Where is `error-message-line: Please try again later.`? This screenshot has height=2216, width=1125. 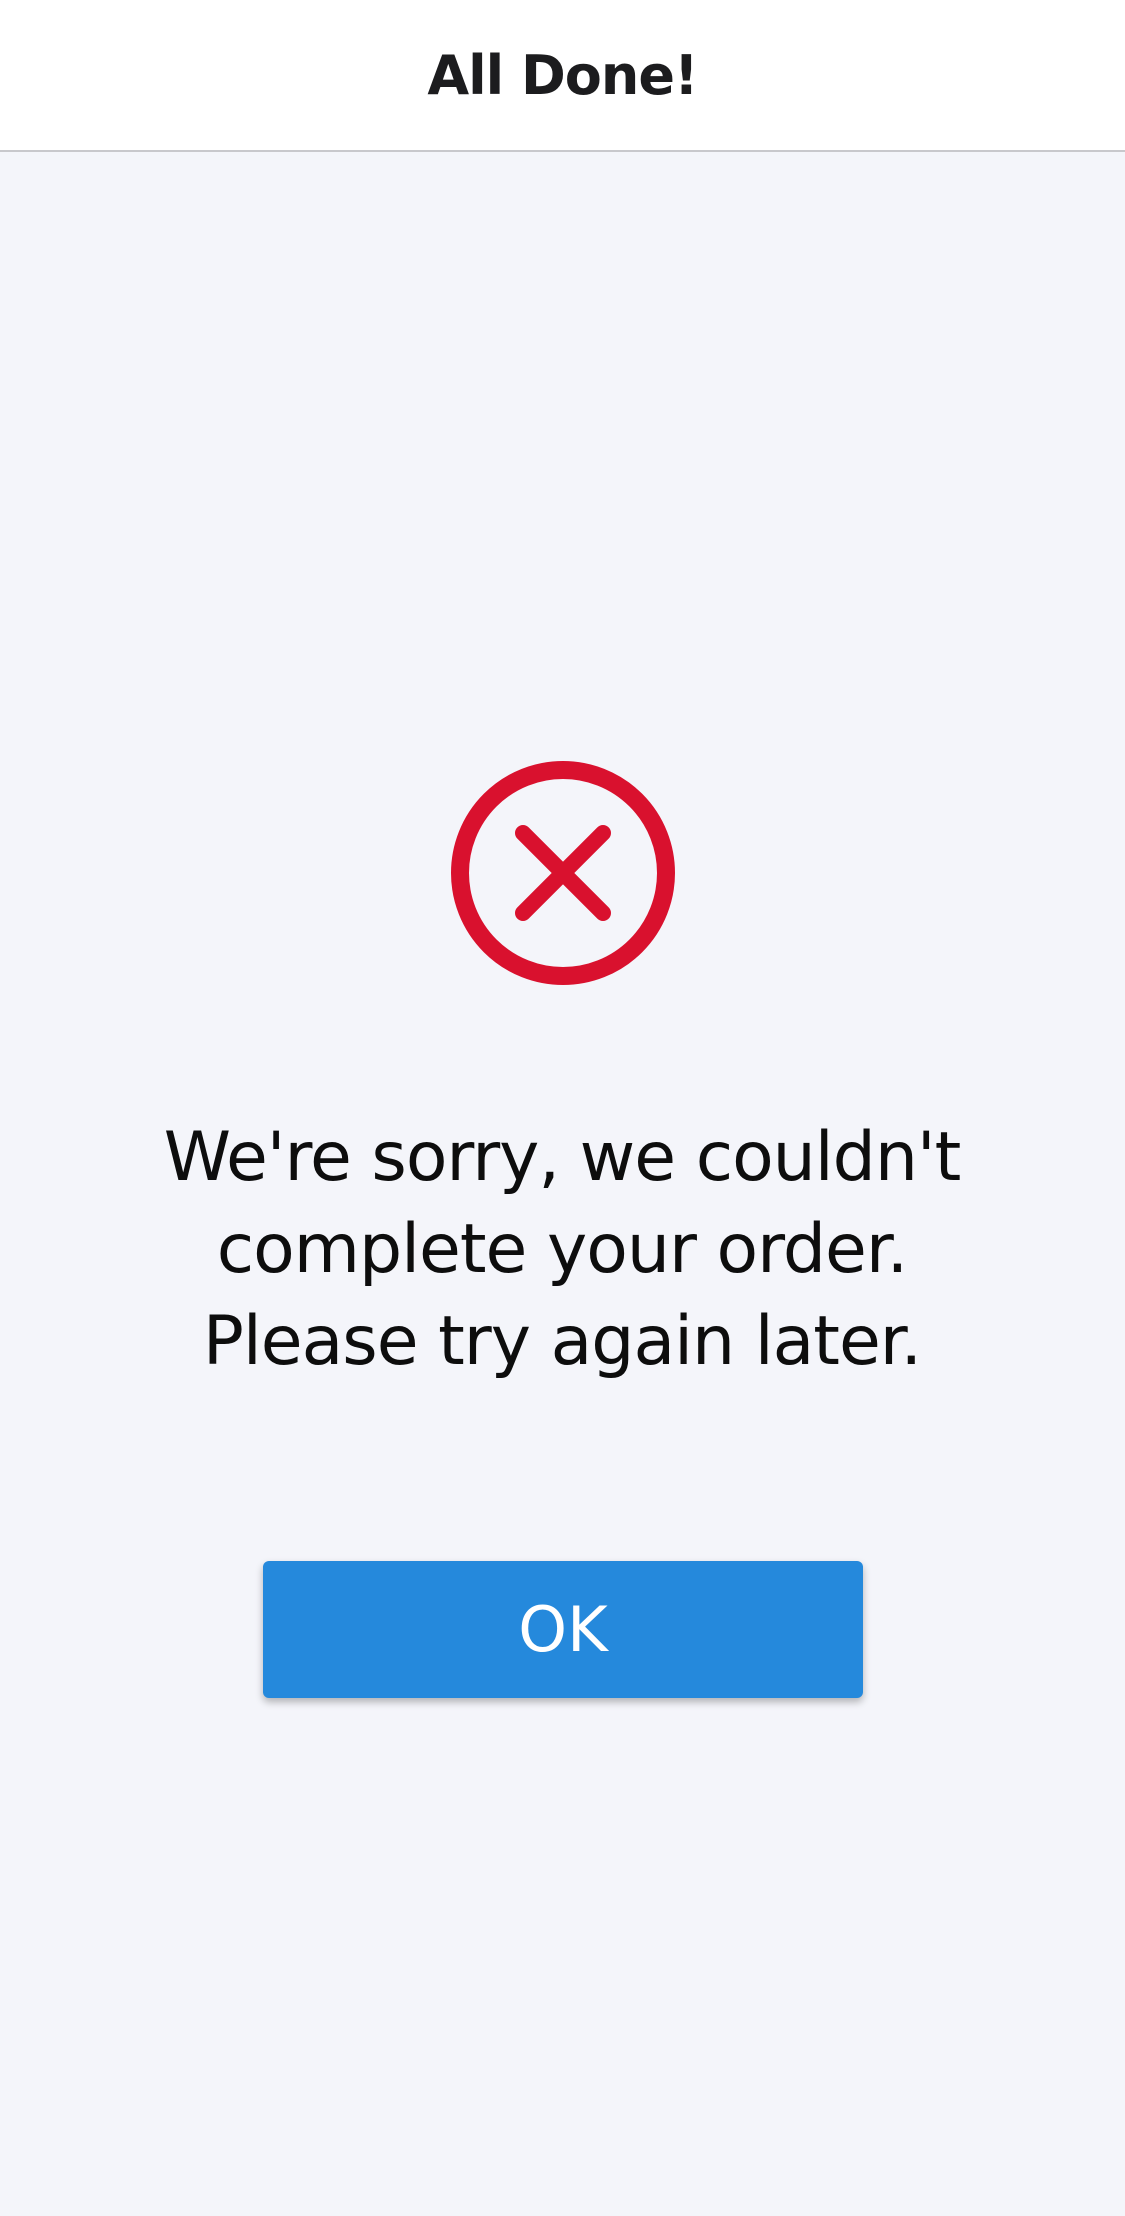
error-message-line: Please try again later. is located at coordinates (562, 1341).